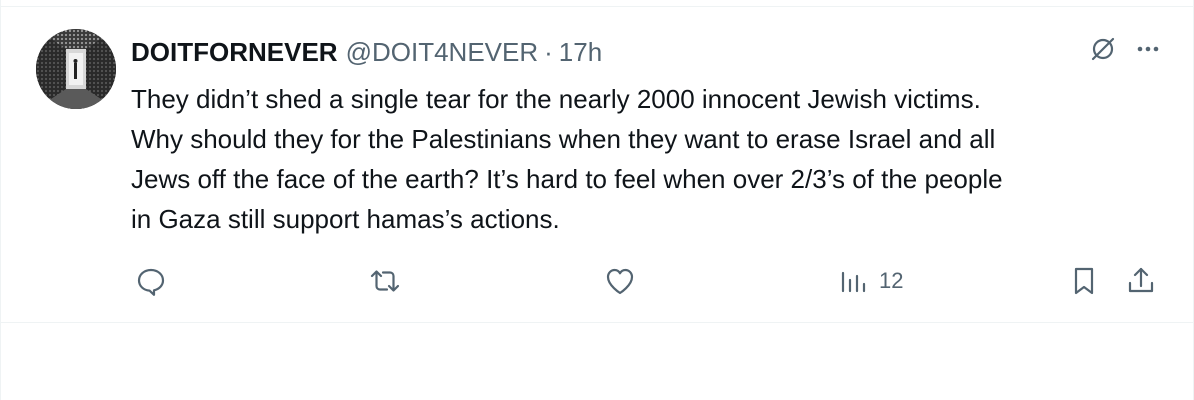 The width and height of the screenshot is (1194, 400). I want to click on heart-icon, so click(620, 281).